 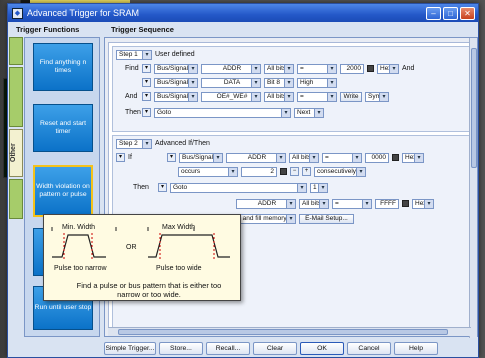 What do you see at coordinates (79, 227) in the screenshot?
I see `min-width-label: Min. Width` at bounding box center [79, 227].